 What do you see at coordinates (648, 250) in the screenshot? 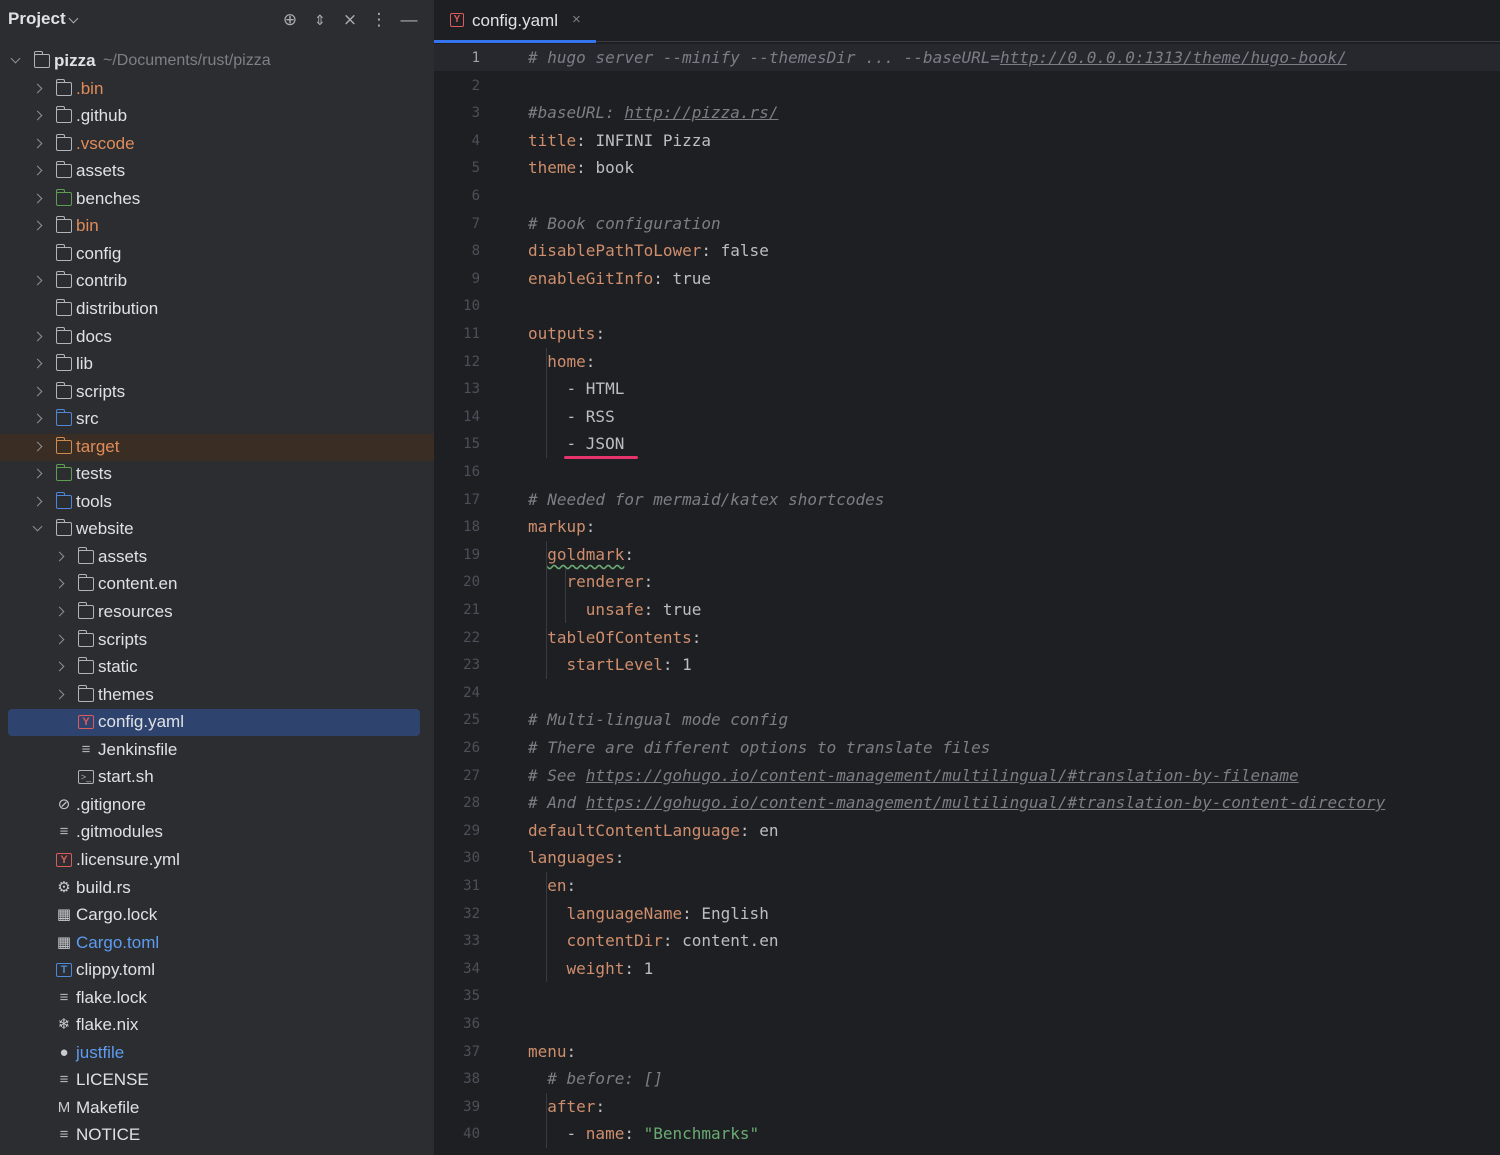
I see `code-line: disablePathToLower: false` at bounding box center [648, 250].